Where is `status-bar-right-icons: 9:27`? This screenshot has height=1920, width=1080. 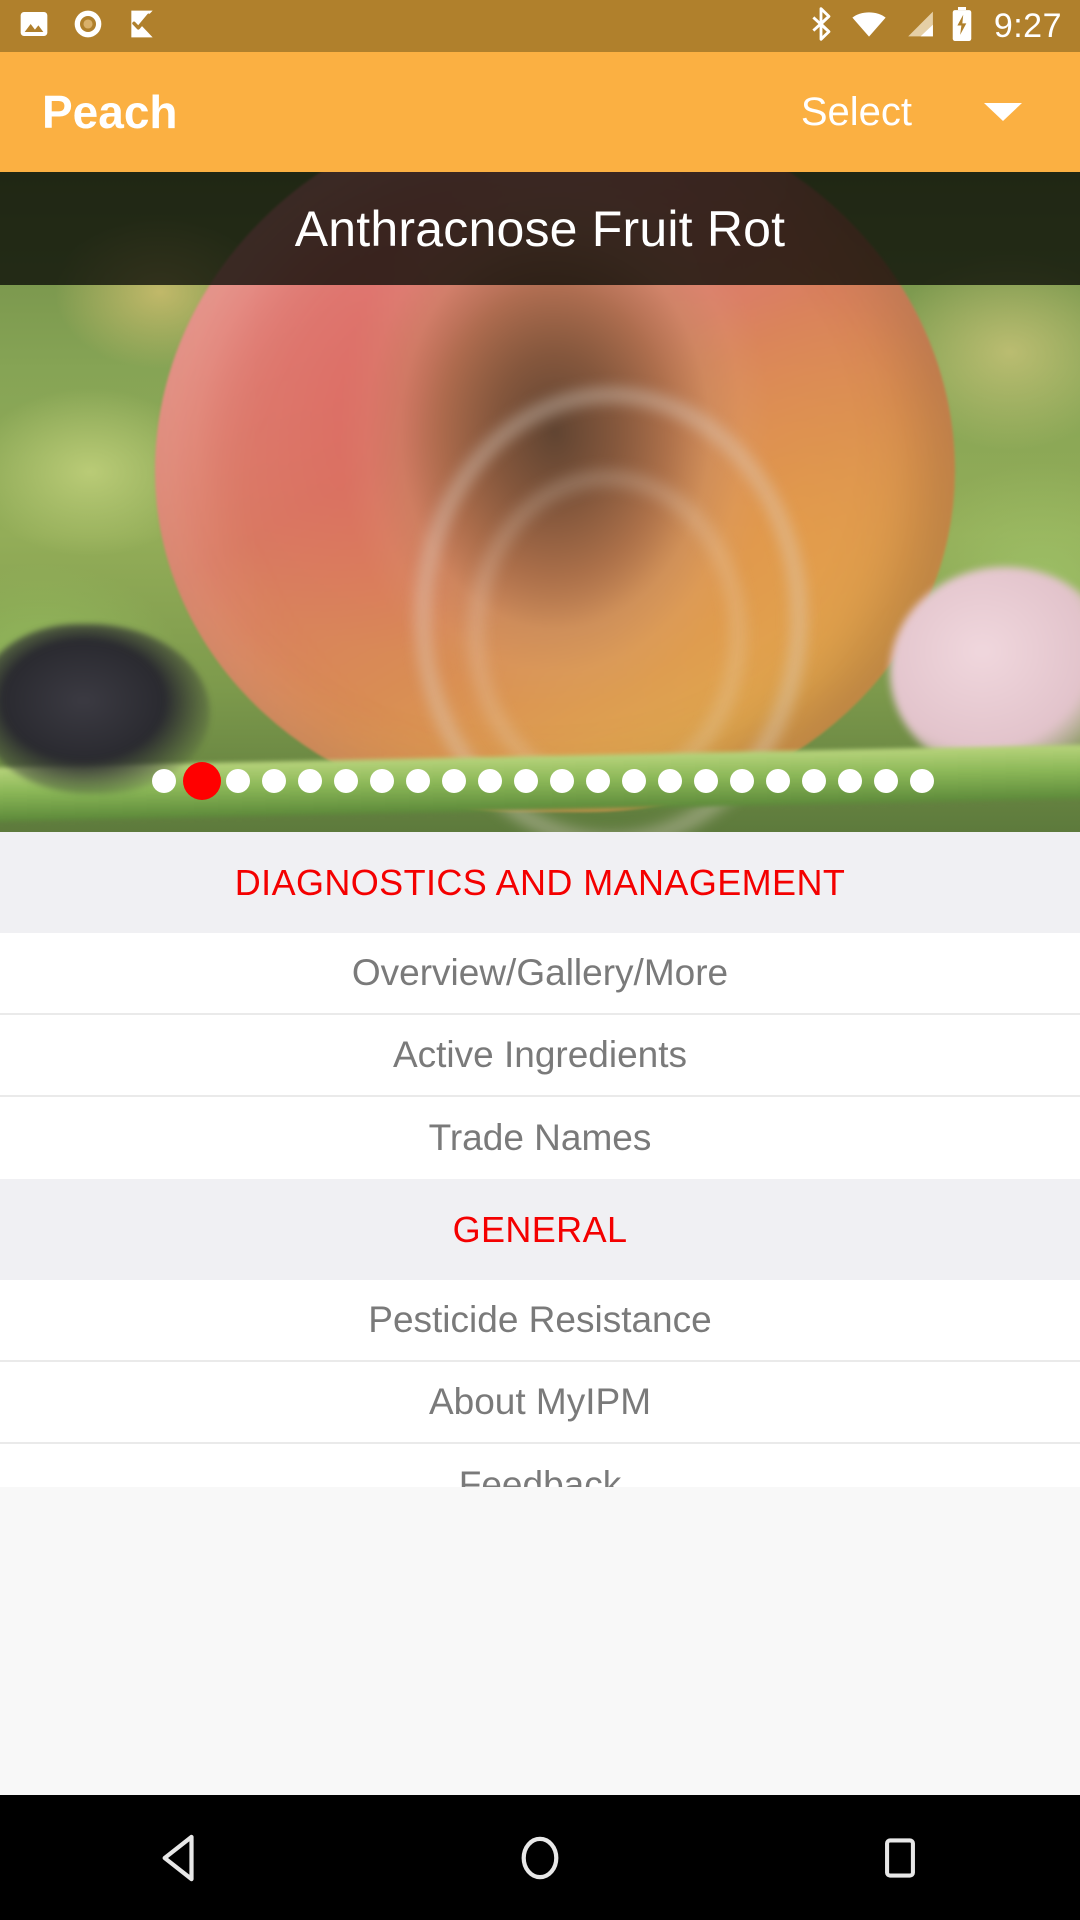 status-bar-right-icons: 9:27 is located at coordinates (934, 26).